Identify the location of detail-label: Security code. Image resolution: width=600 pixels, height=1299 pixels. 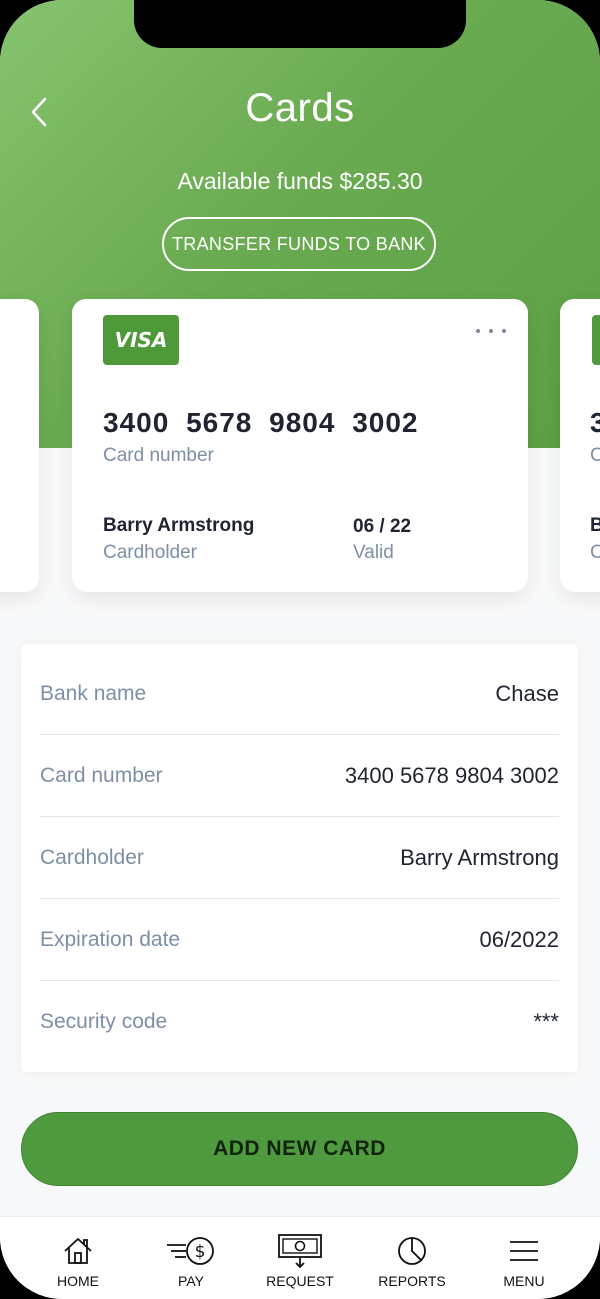
(104, 1021).